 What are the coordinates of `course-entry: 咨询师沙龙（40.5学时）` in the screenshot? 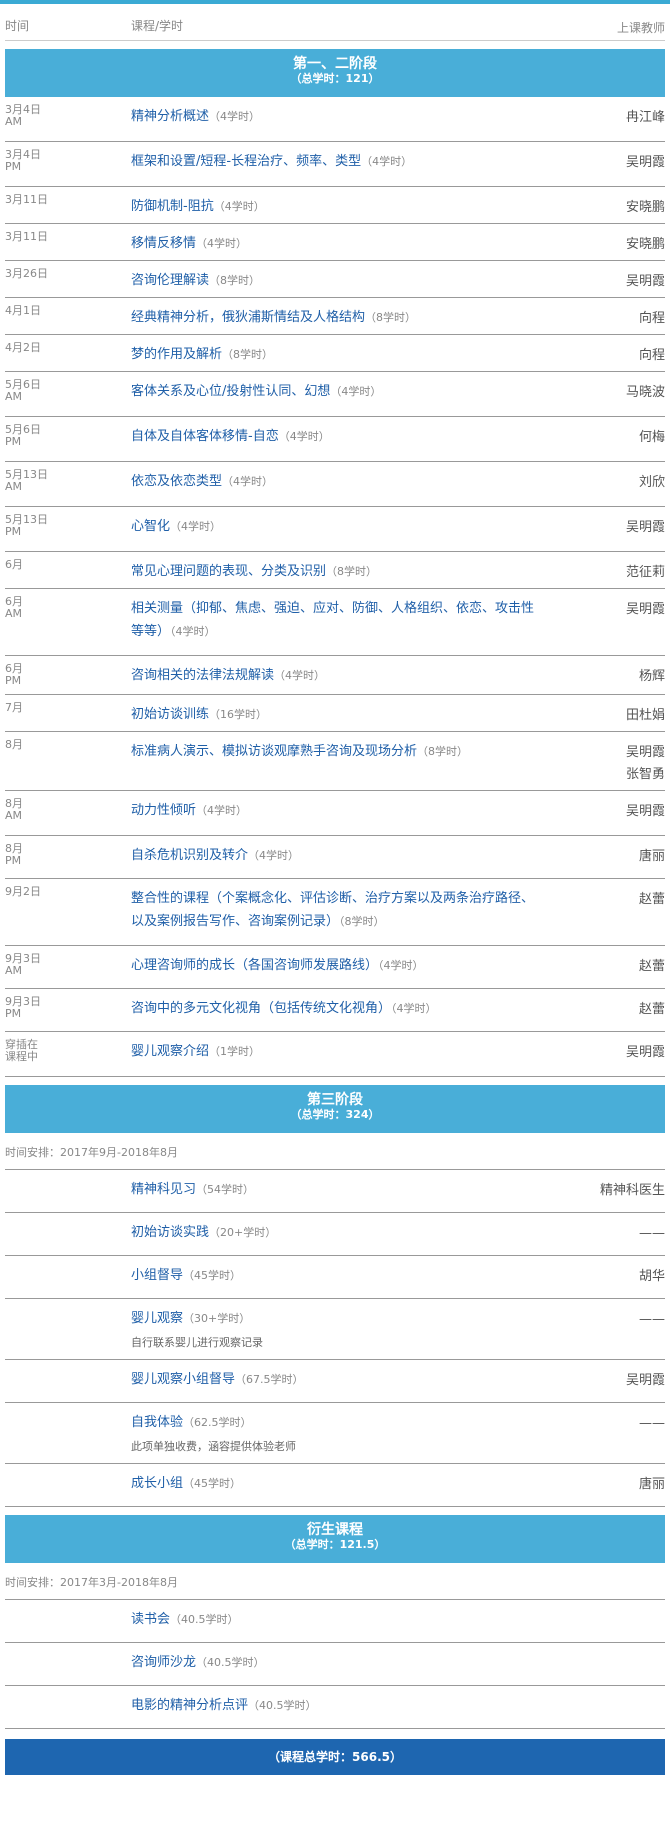 It's located at (333, 1662).